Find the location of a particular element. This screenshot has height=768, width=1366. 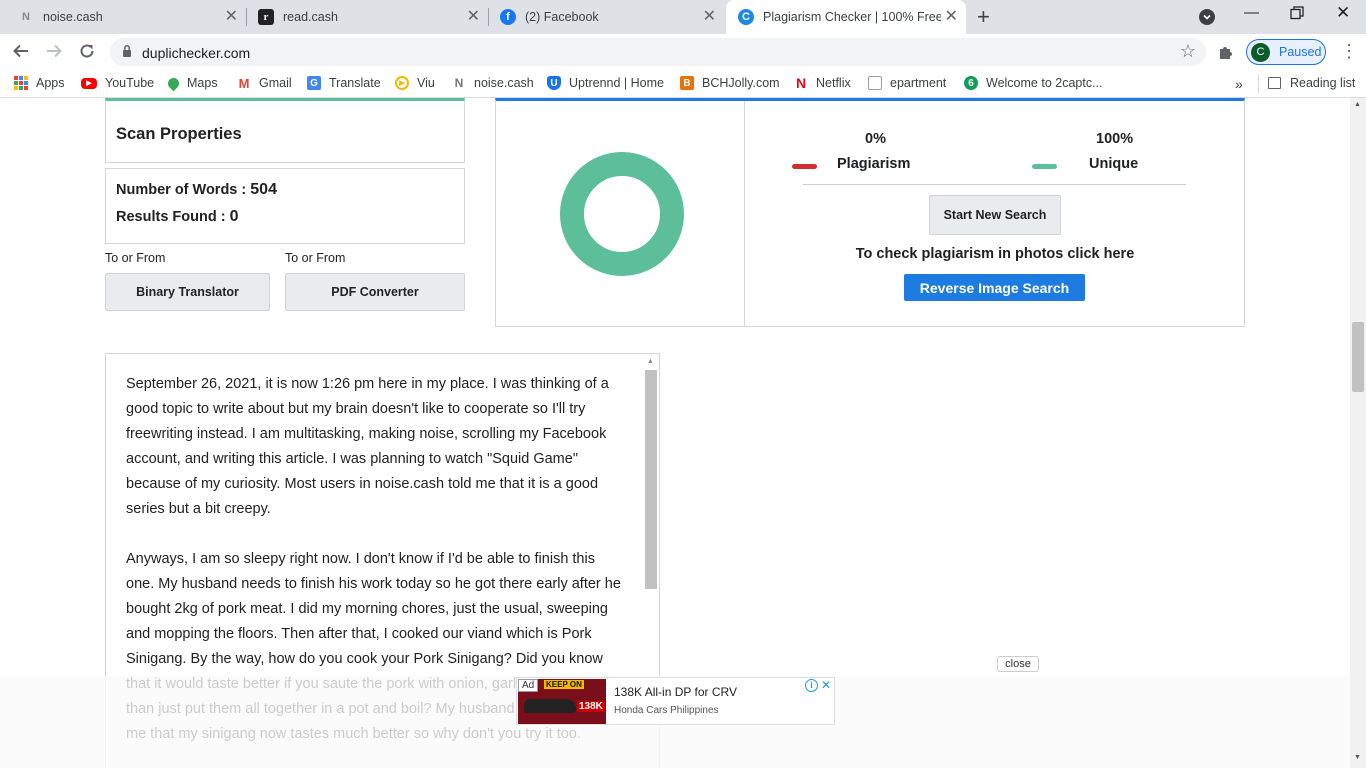

page-scroll-thumb is located at coordinates (1358, 357).